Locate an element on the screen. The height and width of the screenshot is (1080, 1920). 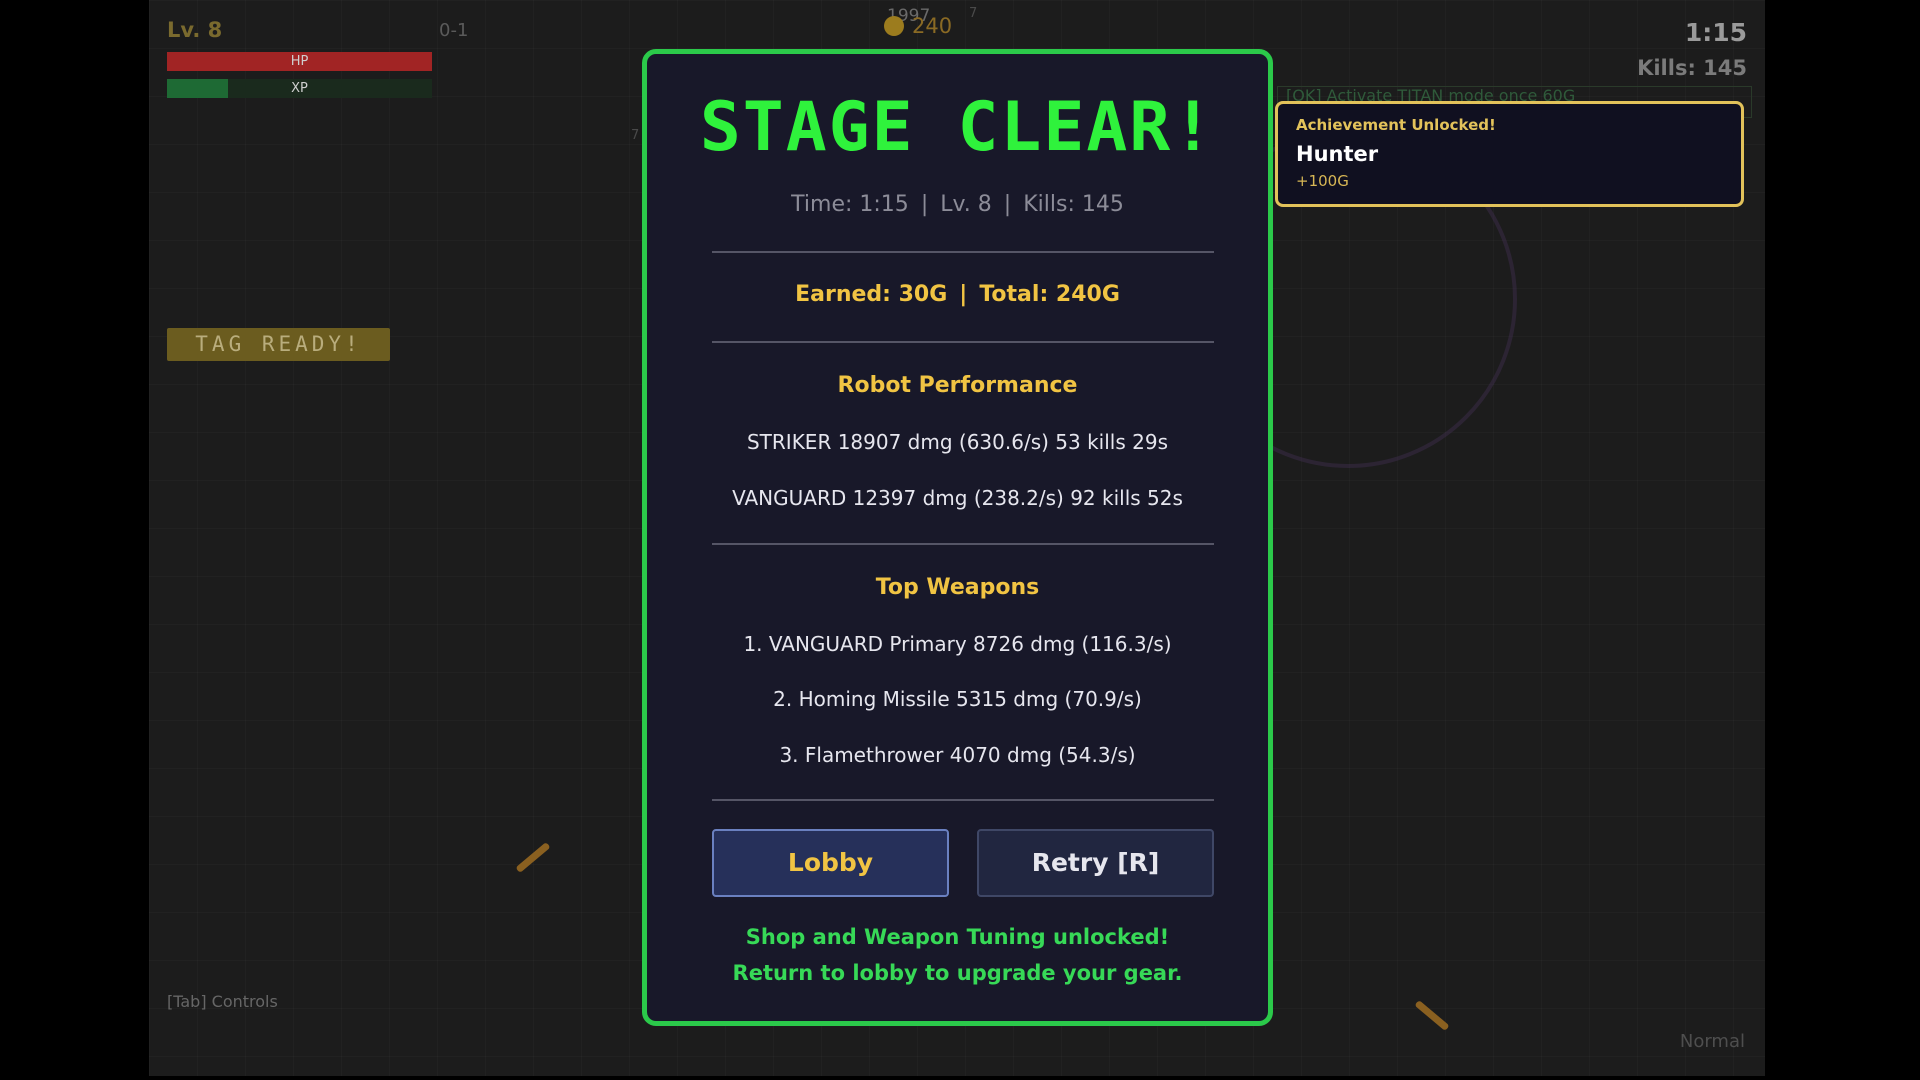
hp-label: HP is located at coordinates (299, 61).